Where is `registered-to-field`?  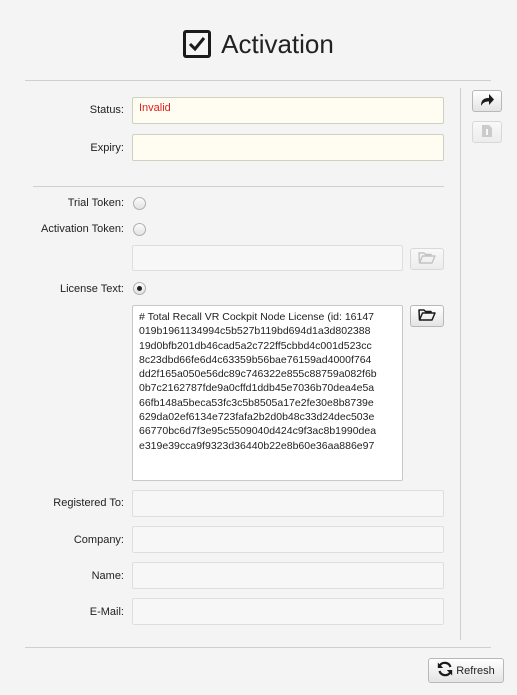 registered-to-field is located at coordinates (288, 503).